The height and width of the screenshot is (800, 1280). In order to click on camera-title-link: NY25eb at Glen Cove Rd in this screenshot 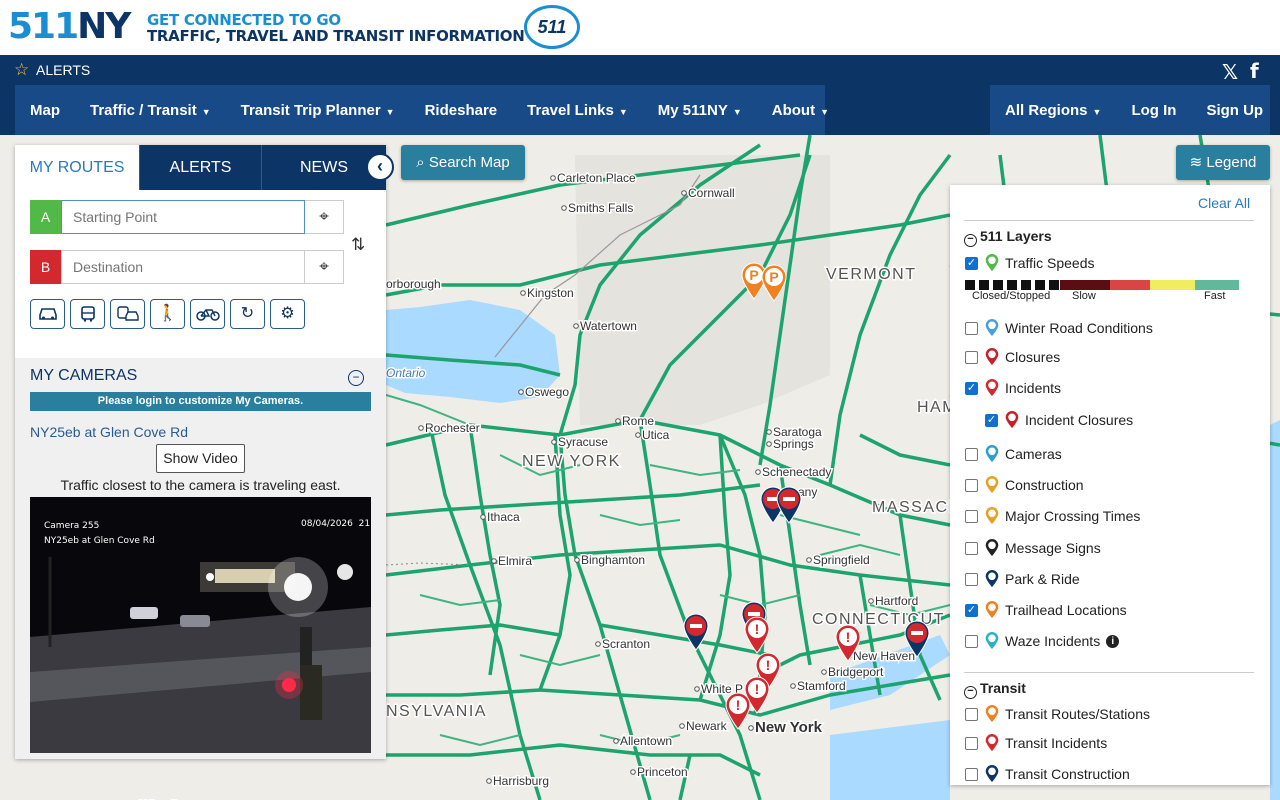, I will do `click(109, 432)`.